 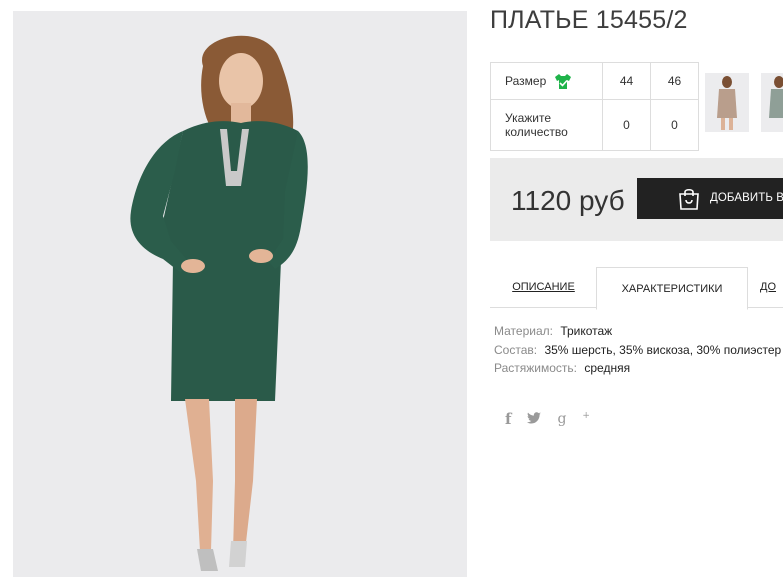 I want to click on characteristic-value: 35% шерсть, 35% вискоза, 30% полиэстер, so click(x=663, y=349).